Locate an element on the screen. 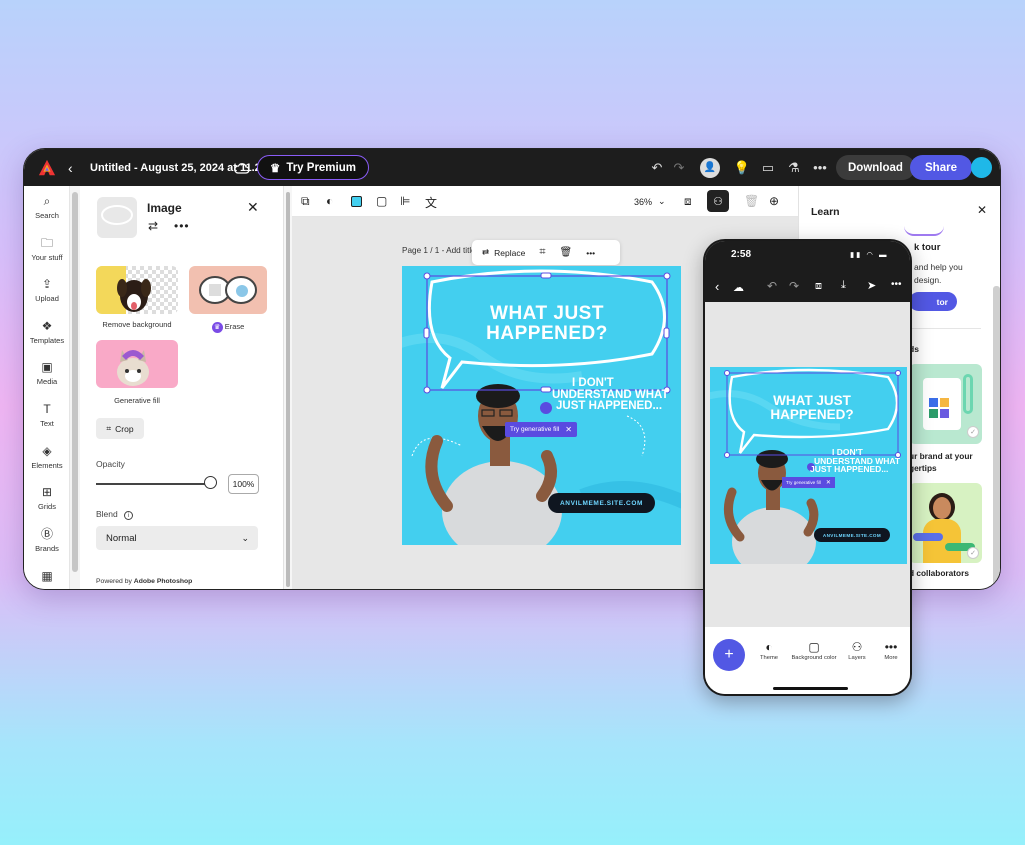 The height and width of the screenshot is (845, 1025). crop-button: ⌗ Crop is located at coordinates (120, 428).